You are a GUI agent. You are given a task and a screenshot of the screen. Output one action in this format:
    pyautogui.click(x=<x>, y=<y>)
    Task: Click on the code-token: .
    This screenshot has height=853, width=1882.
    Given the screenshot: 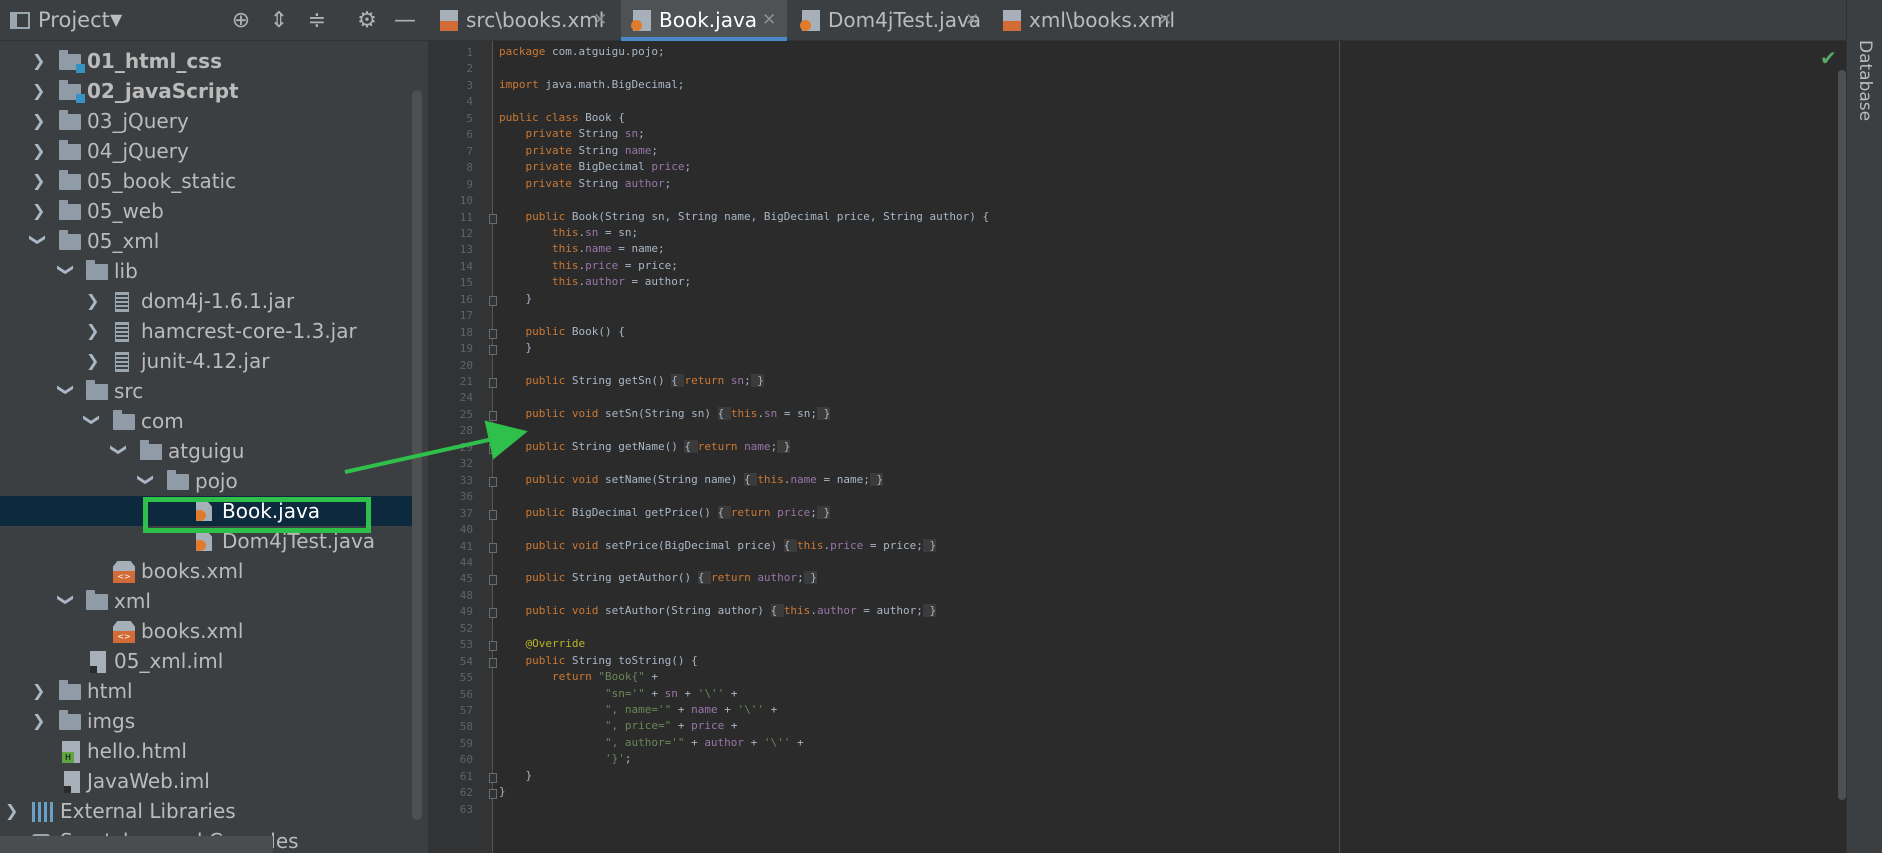 What is the action you would take?
    pyautogui.click(x=813, y=611)
    